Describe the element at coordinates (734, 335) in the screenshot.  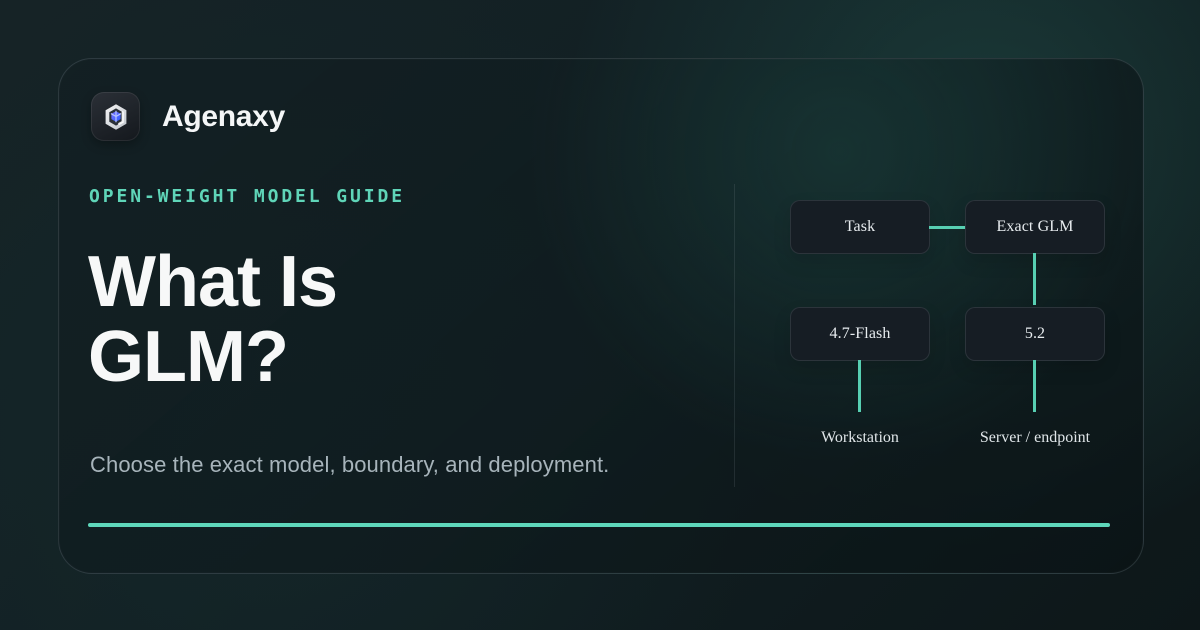
I see `content-divider` at that location.